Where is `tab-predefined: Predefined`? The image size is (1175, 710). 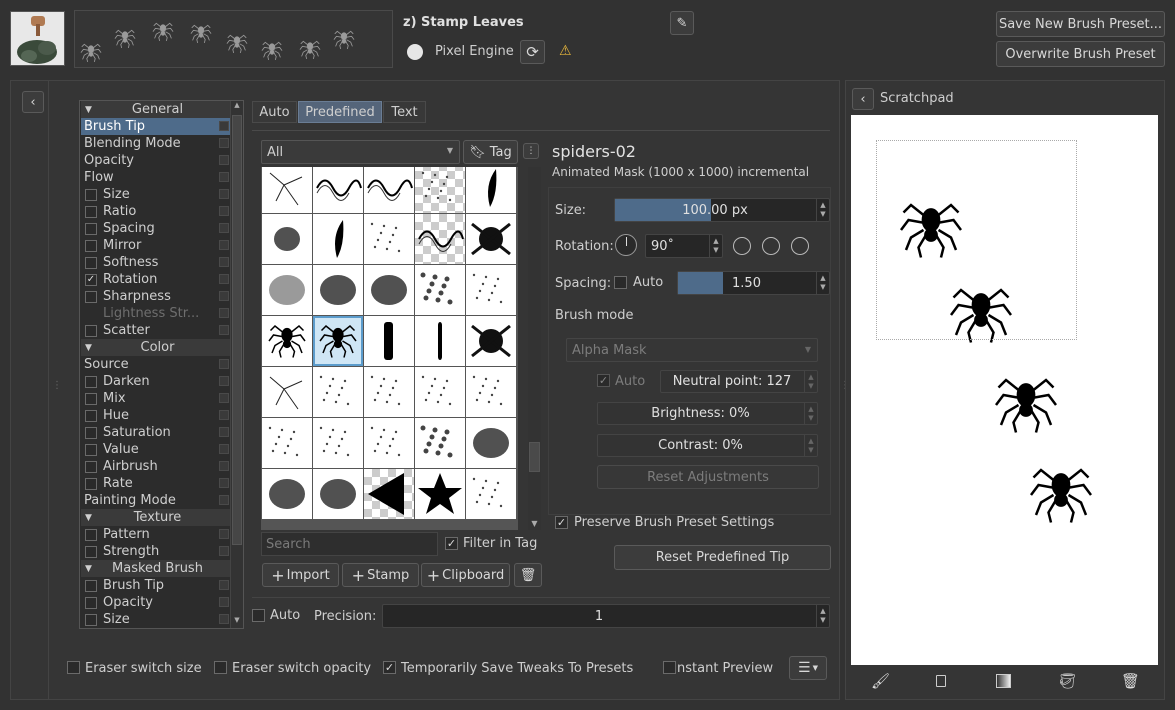 tab-predefined: Predefined is located at coordinates (340, 112).